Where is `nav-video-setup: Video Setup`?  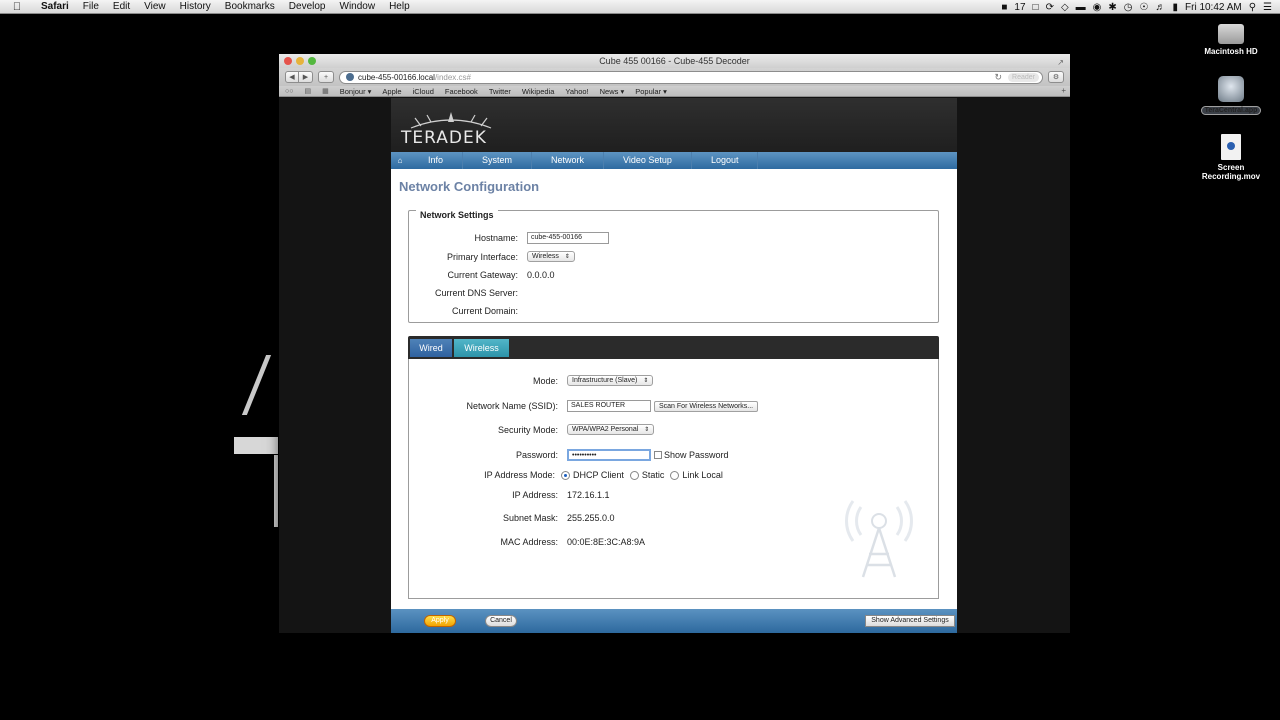 nav-video-setup: Video Setup is located at coordinates (648, 160).